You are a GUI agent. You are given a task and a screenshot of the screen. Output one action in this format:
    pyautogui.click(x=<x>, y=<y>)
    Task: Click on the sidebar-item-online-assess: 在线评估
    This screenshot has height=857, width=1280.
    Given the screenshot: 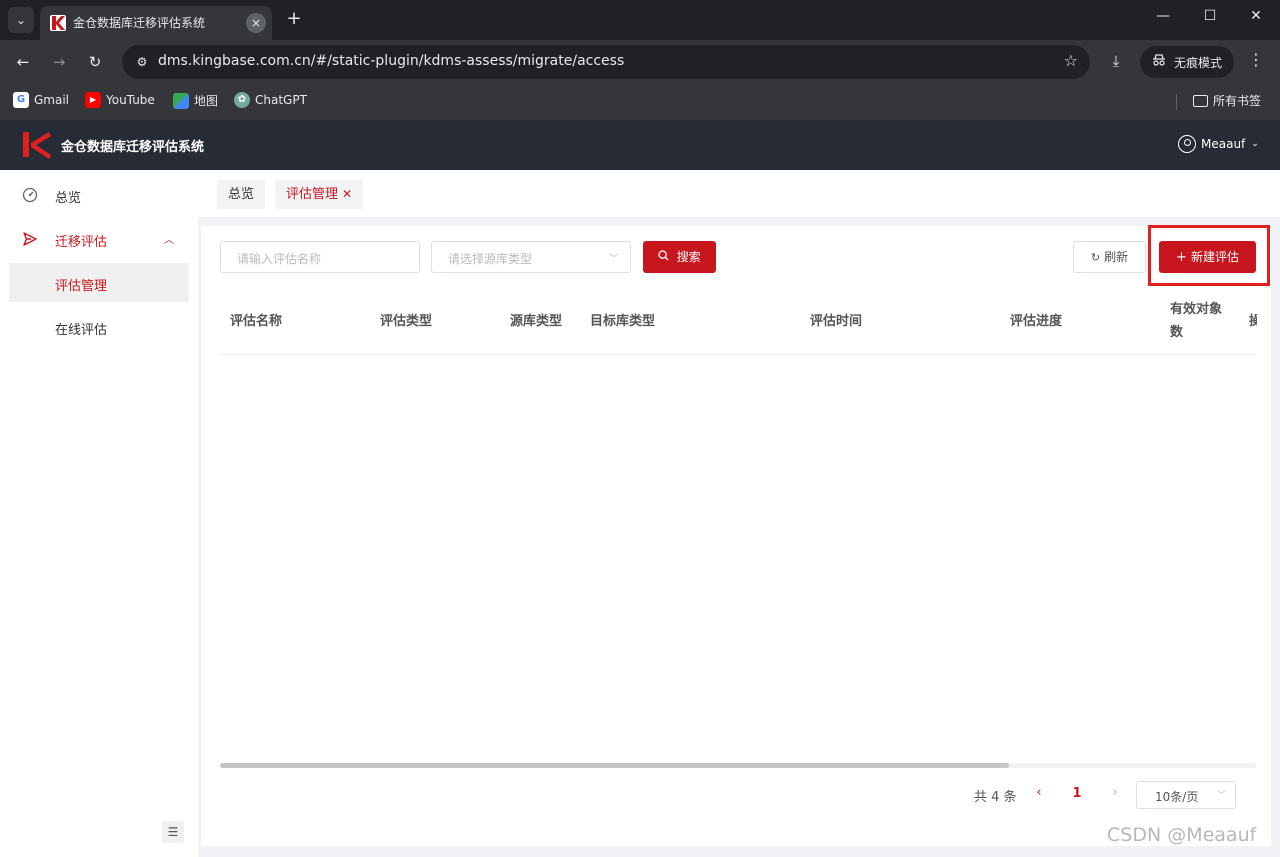 What is the action you would take?
    pyautogui.click(x=99, y=326)
    